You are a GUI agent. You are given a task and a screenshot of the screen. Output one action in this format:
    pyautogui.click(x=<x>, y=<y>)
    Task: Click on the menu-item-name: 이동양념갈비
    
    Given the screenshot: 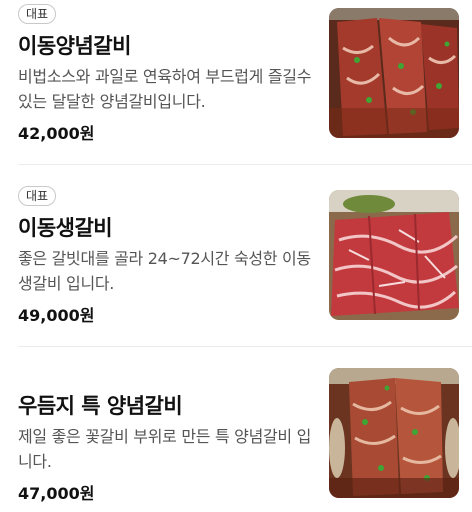 What is the action you would take?
    pyautogui.click(x=74, y=46)
    